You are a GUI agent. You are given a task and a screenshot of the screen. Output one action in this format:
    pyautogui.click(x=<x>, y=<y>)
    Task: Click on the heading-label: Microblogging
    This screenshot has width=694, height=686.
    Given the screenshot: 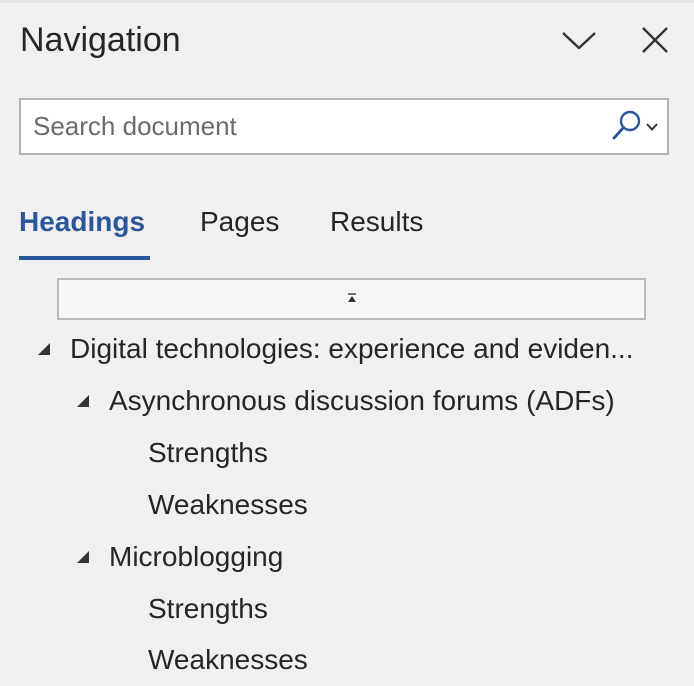 What is the action you would take?
    pyautogui.click(x=196, y=556)
    